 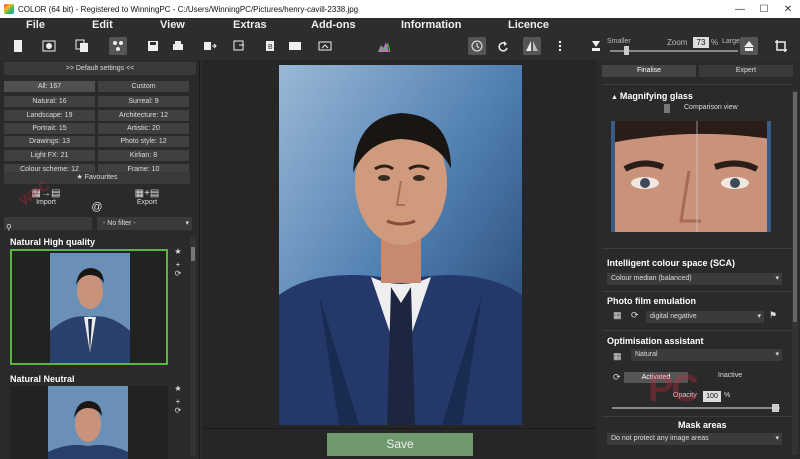 I want to click on flag-icon: ⚑, so click(x=773, y=315).